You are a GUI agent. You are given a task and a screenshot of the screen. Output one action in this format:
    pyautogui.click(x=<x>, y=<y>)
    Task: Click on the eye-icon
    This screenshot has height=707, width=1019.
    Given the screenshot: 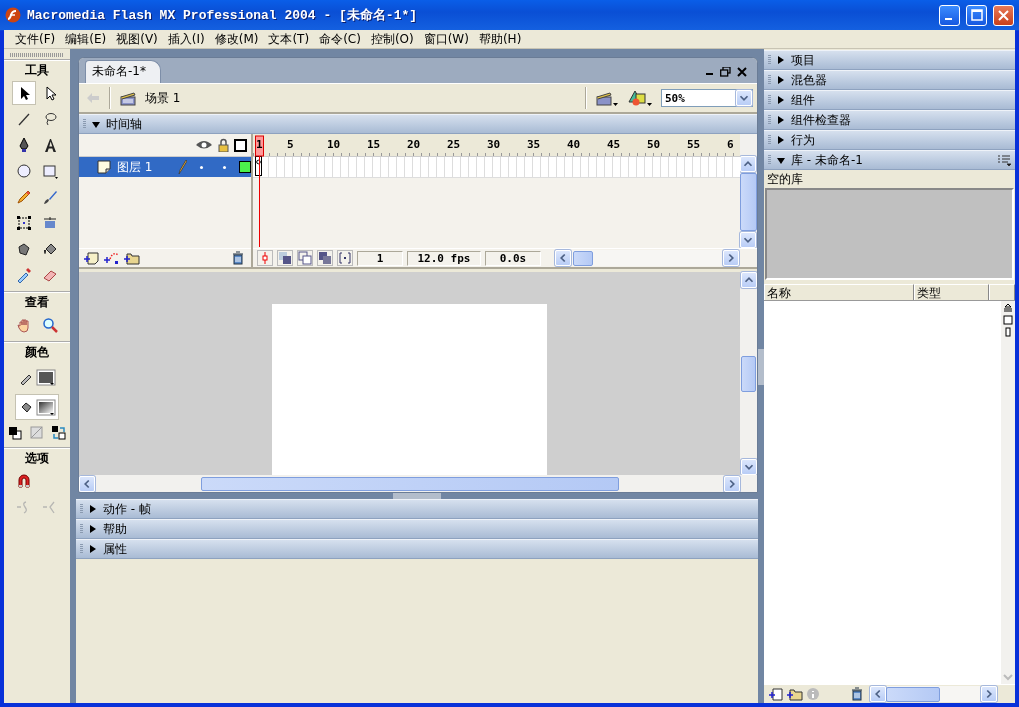 What is the action you would take?
    pyautogui.click(x=204, y=145)
    